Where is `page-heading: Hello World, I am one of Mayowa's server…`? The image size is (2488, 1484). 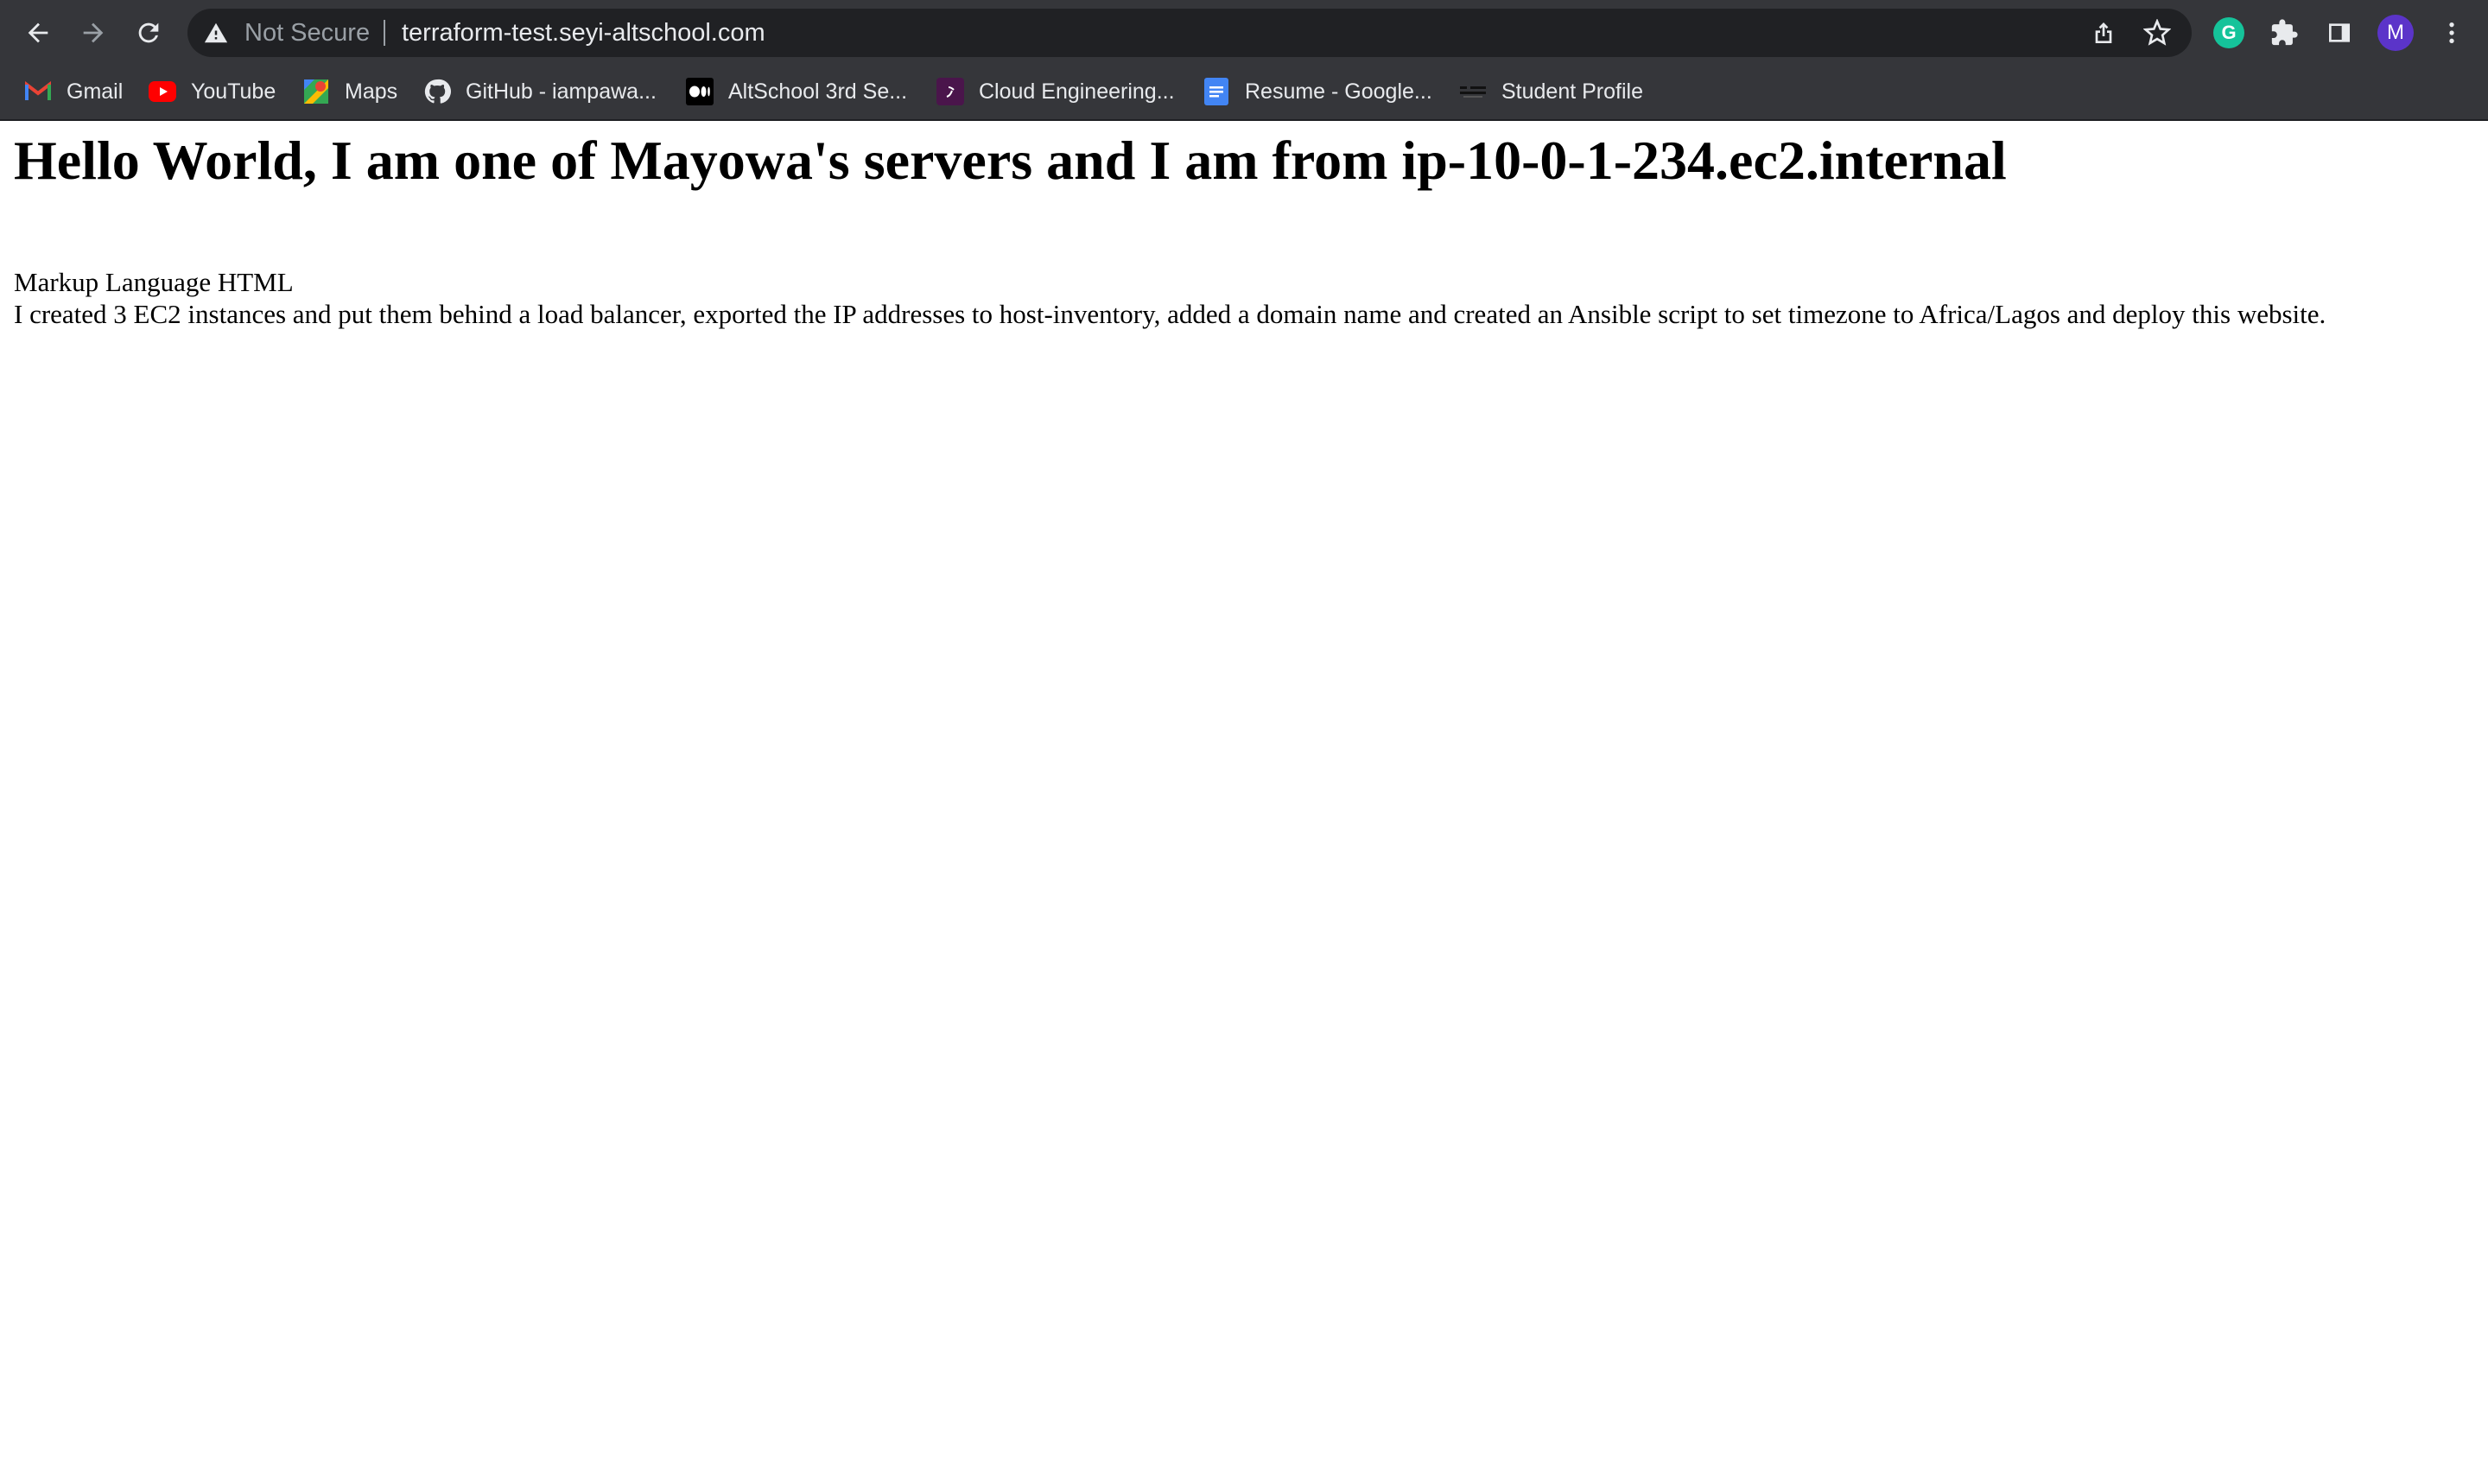
page-heading: Hello World, I am one of Mayowa's server… is located at coordinates (1011, 160).